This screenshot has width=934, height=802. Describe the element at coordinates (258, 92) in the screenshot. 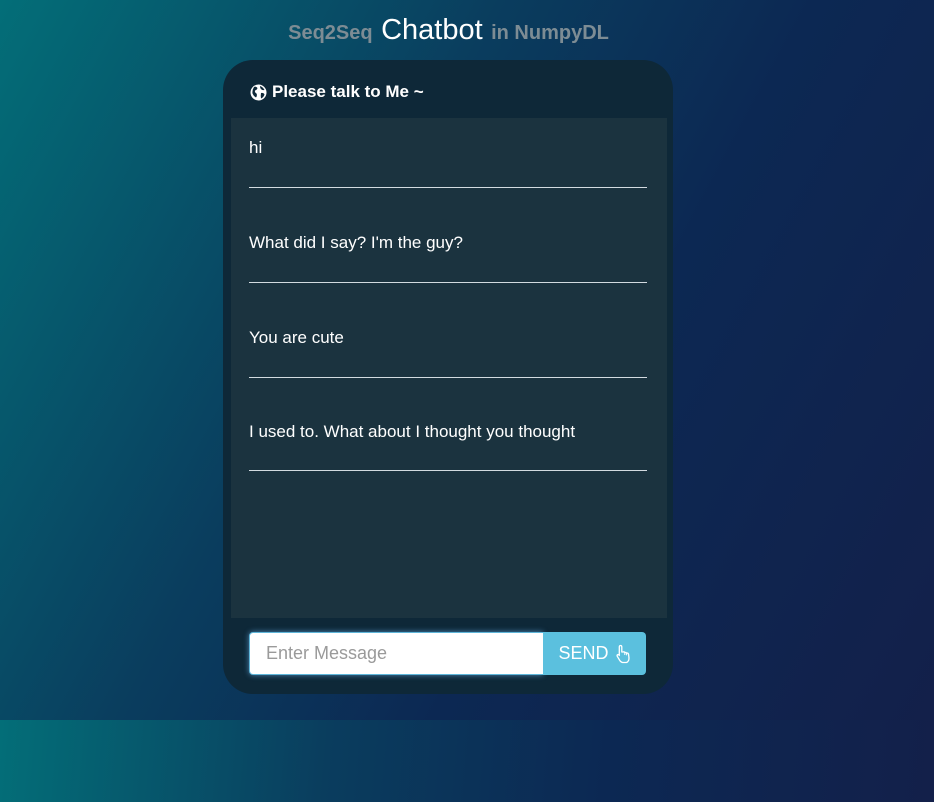

I see `globe-icon` at that location.